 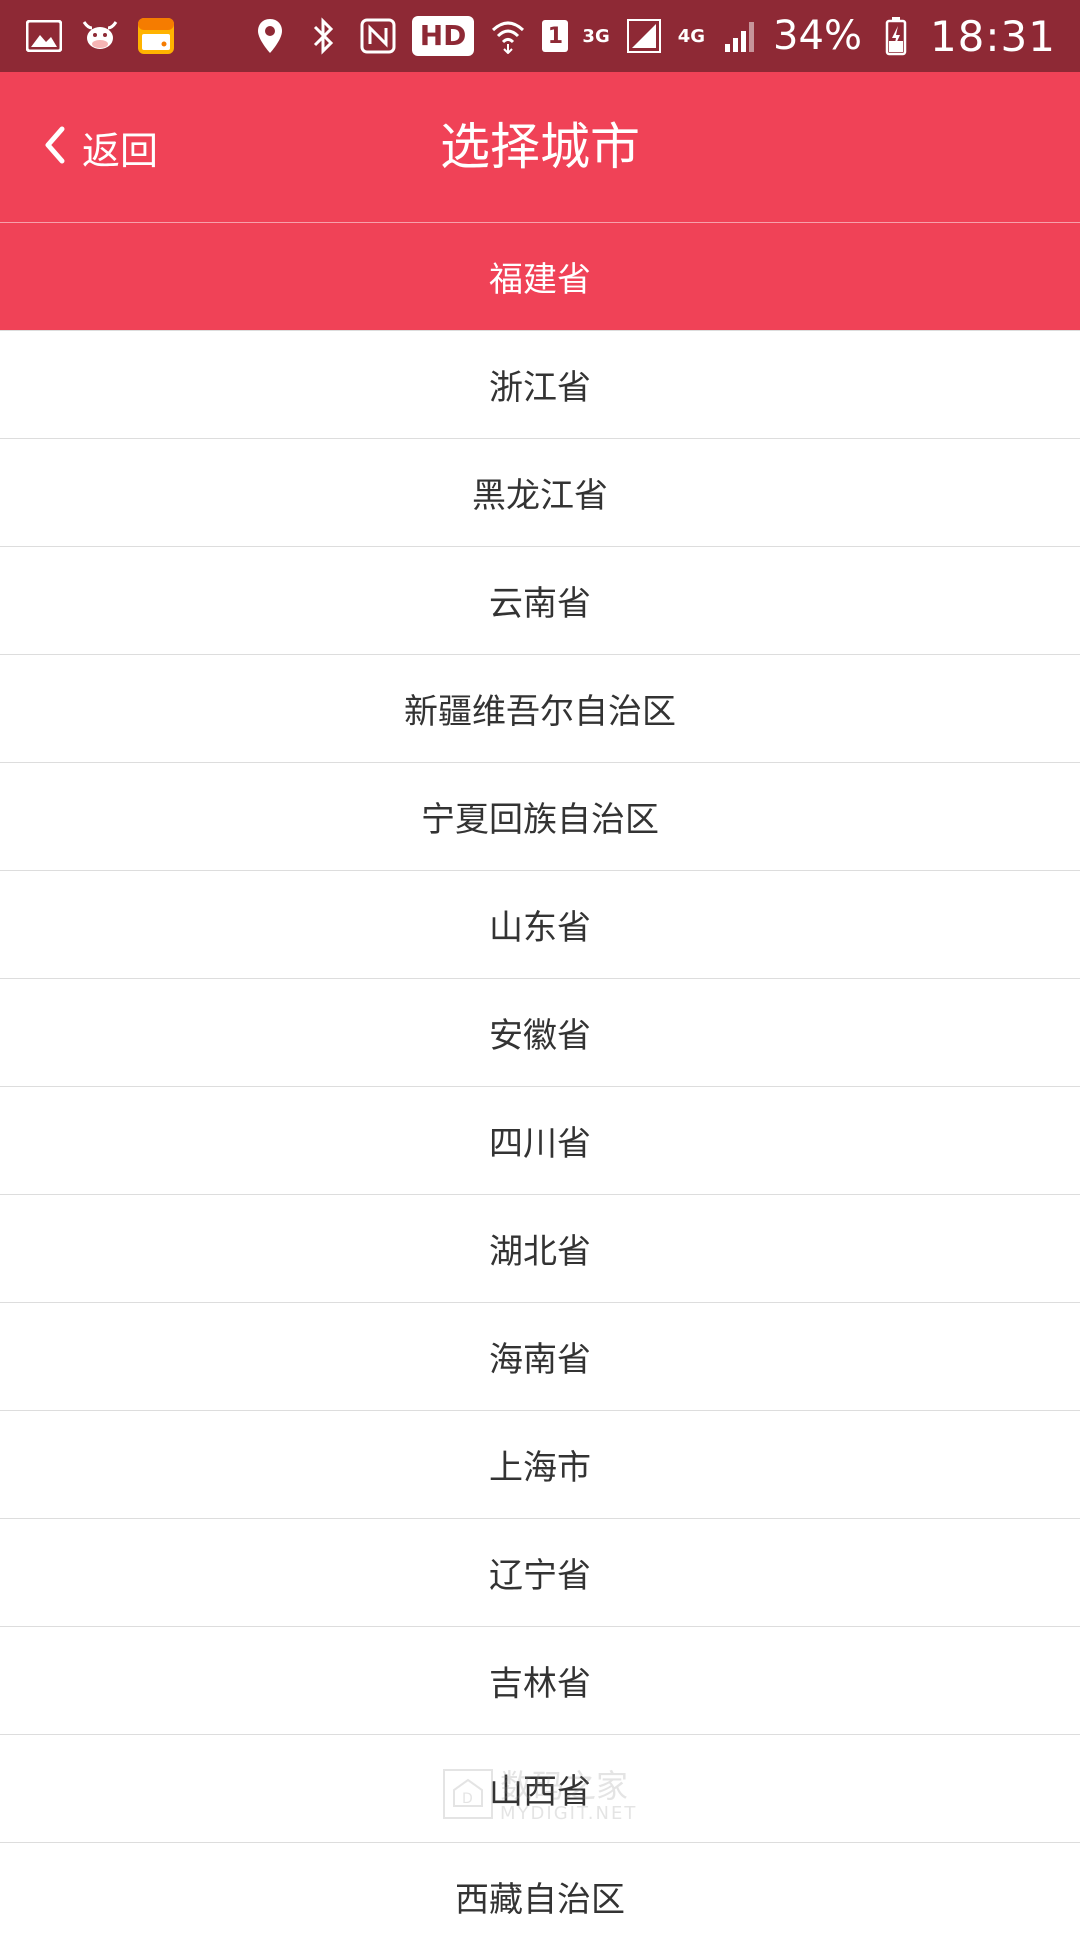 What do you see at coordinates (540, 1140) in the screenshot?
I see `province-item: 四川省` at bounding box center [540, 1140].